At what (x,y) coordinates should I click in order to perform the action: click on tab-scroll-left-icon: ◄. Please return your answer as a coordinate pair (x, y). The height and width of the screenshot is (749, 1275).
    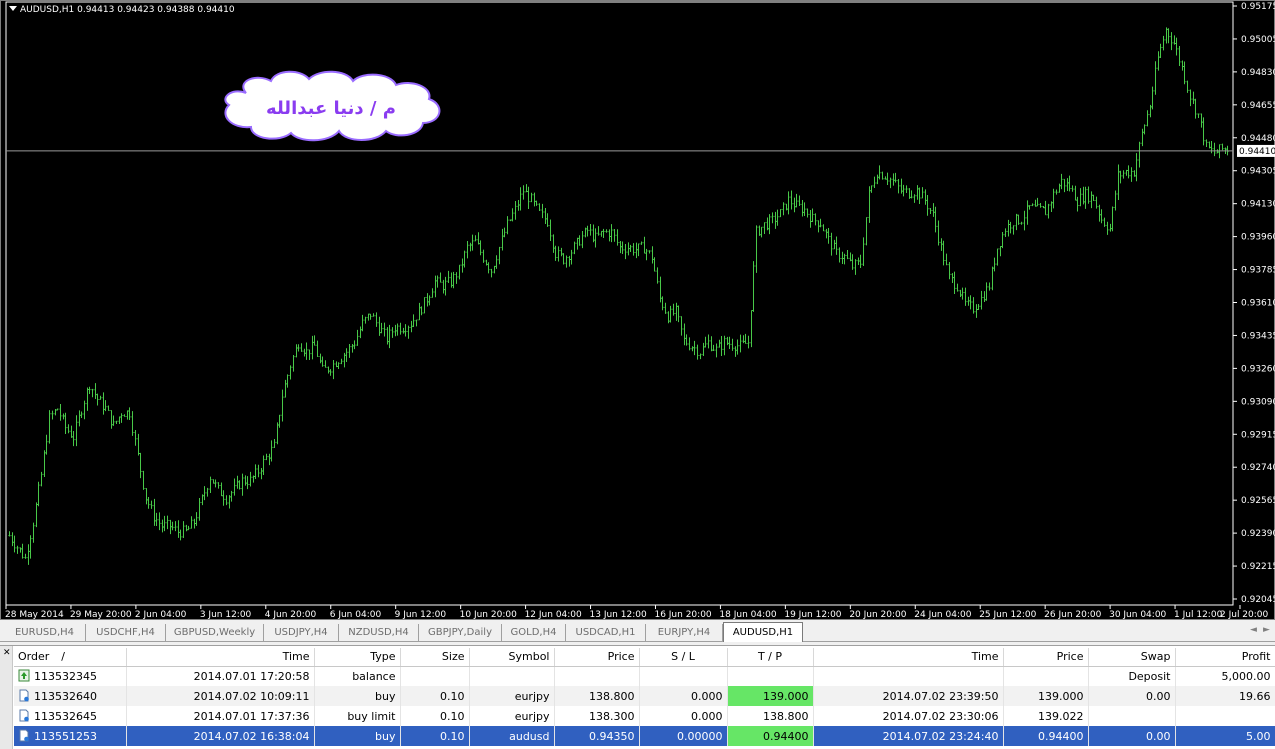
    Looking at the image, I should click on (1253, 630).